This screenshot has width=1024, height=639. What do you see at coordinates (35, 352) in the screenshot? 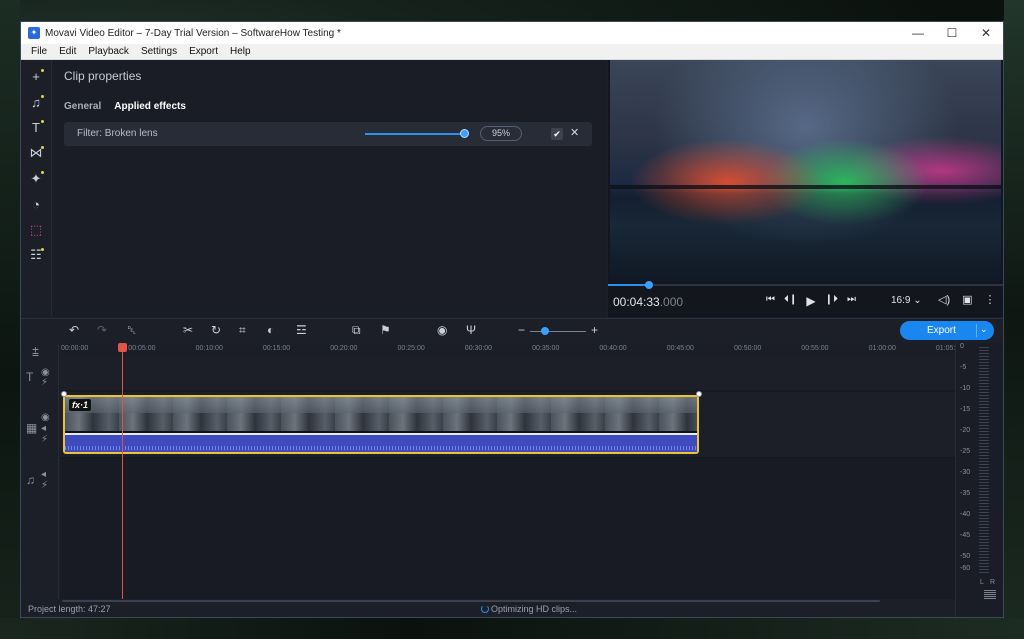
I see `add-track-icon: ⩲` at bounding box center [35, 352].